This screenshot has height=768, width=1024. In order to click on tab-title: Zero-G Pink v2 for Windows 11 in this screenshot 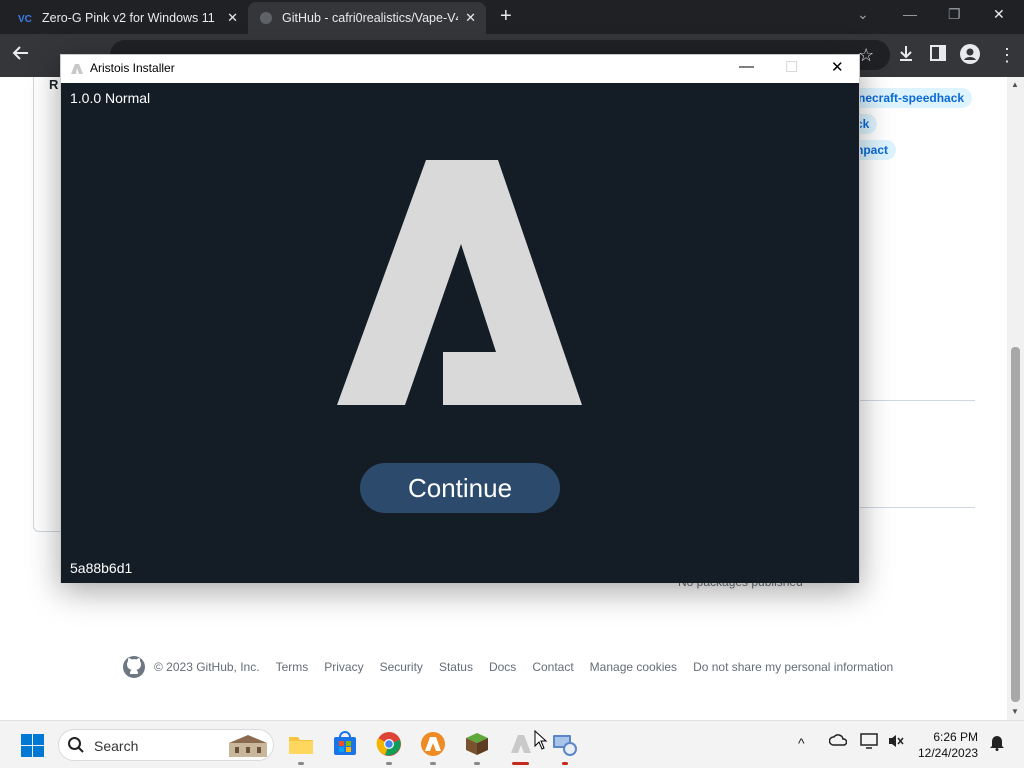, I will do `click(128, 18)`.